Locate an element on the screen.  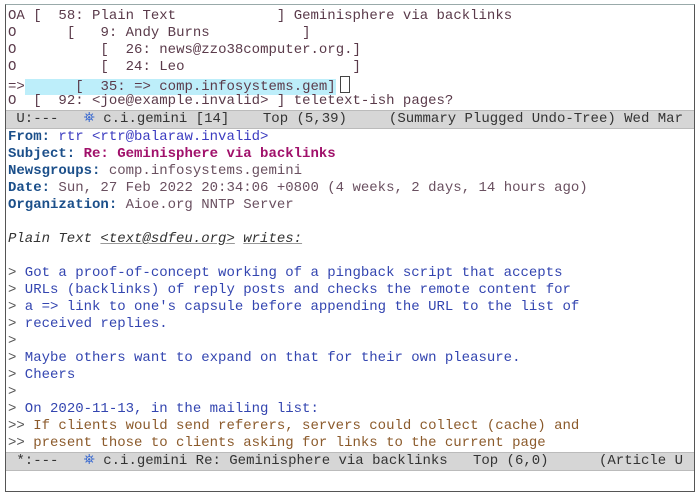
quote-text: received replies. is located at coordinates (92, 324).